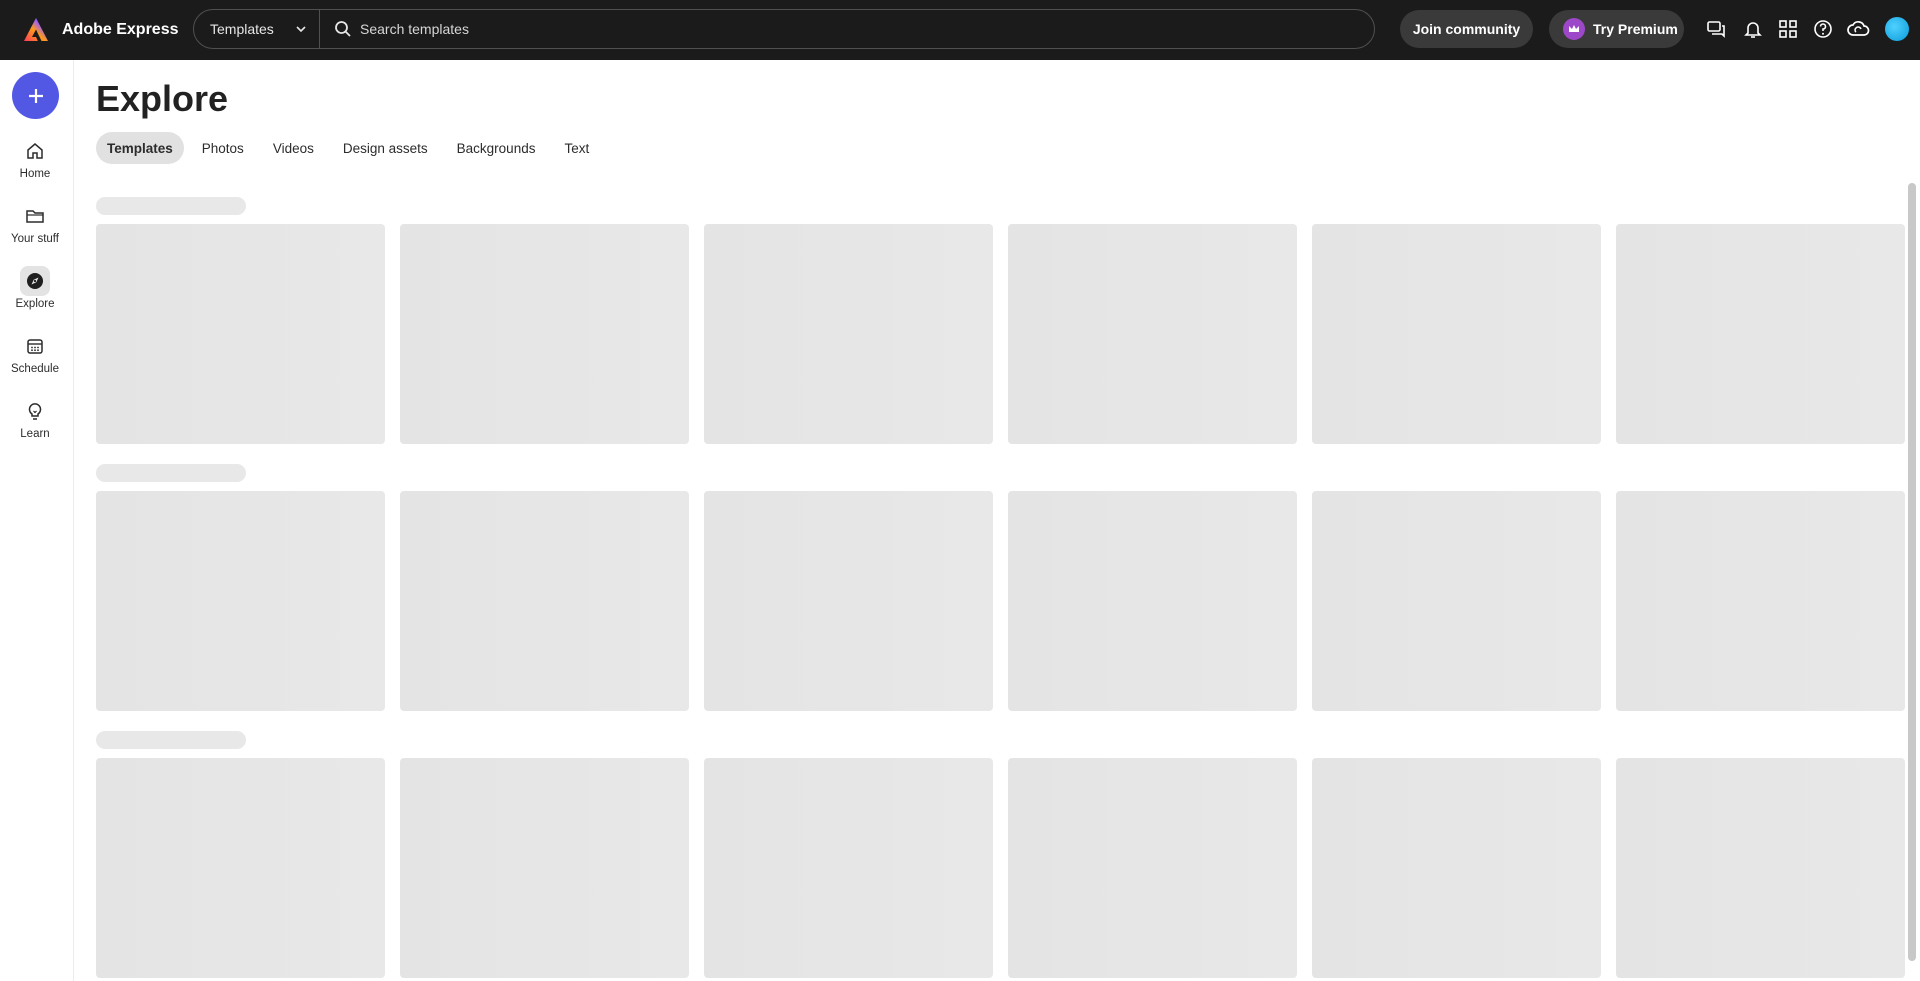 Image resolution: width=1920 pixels, height=981 pixels. Describe the element at coordinates (385, 148) in the screenshot. I see `tab-design-assets: Design assets` at that location.